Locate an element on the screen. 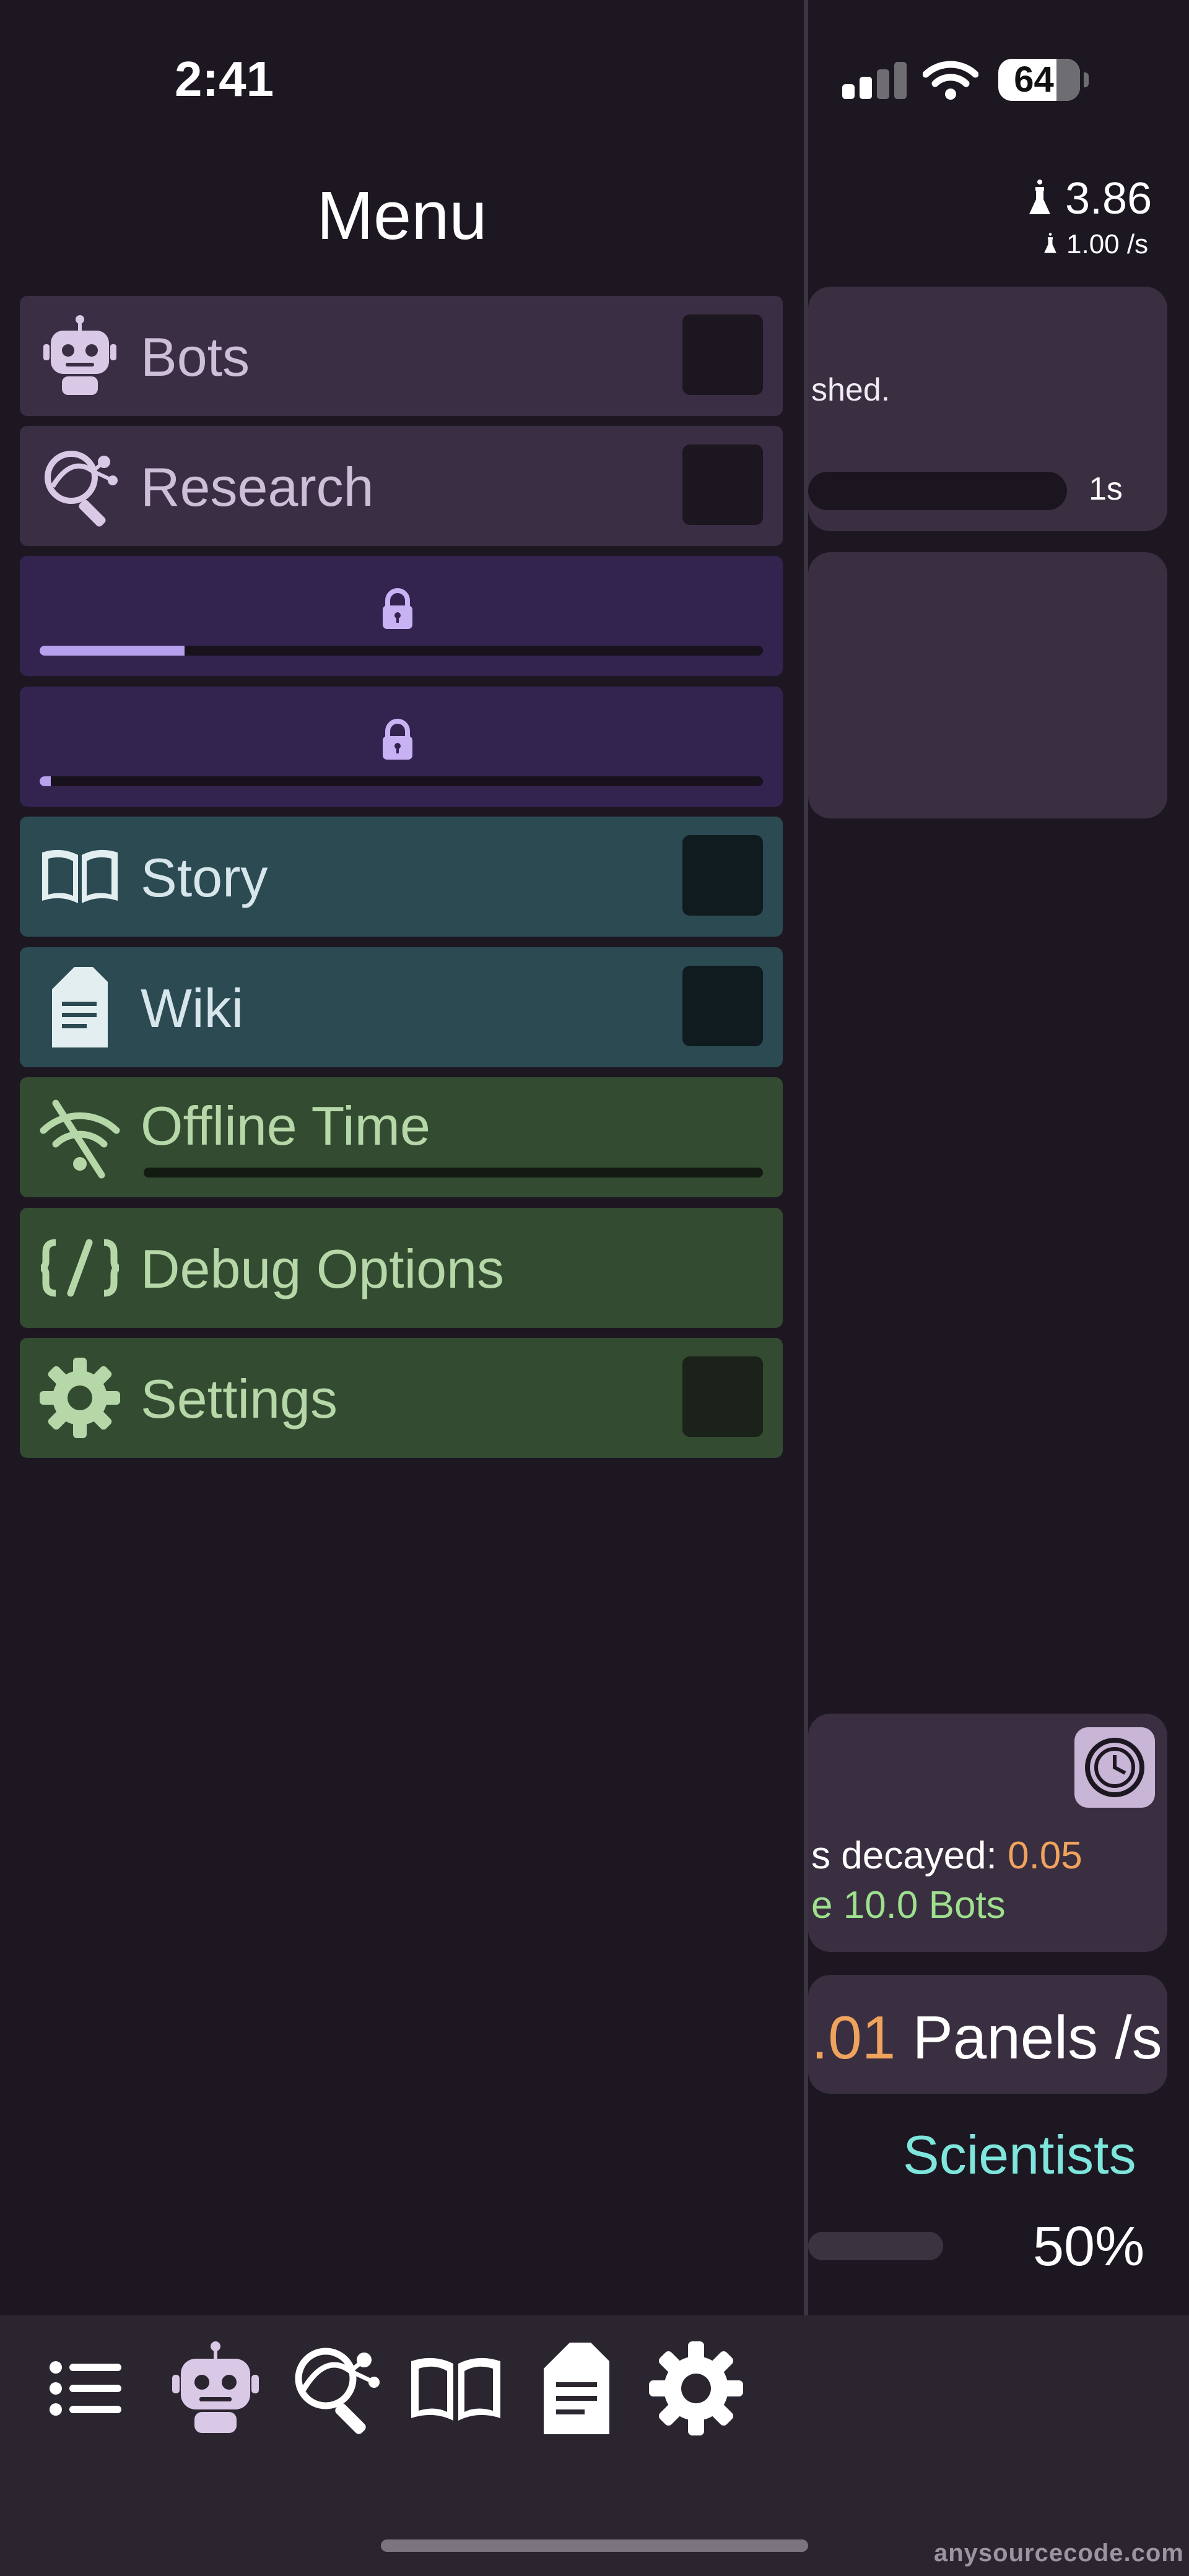  menu-item-label: Debug Options is located at coordinates (323, 1268).